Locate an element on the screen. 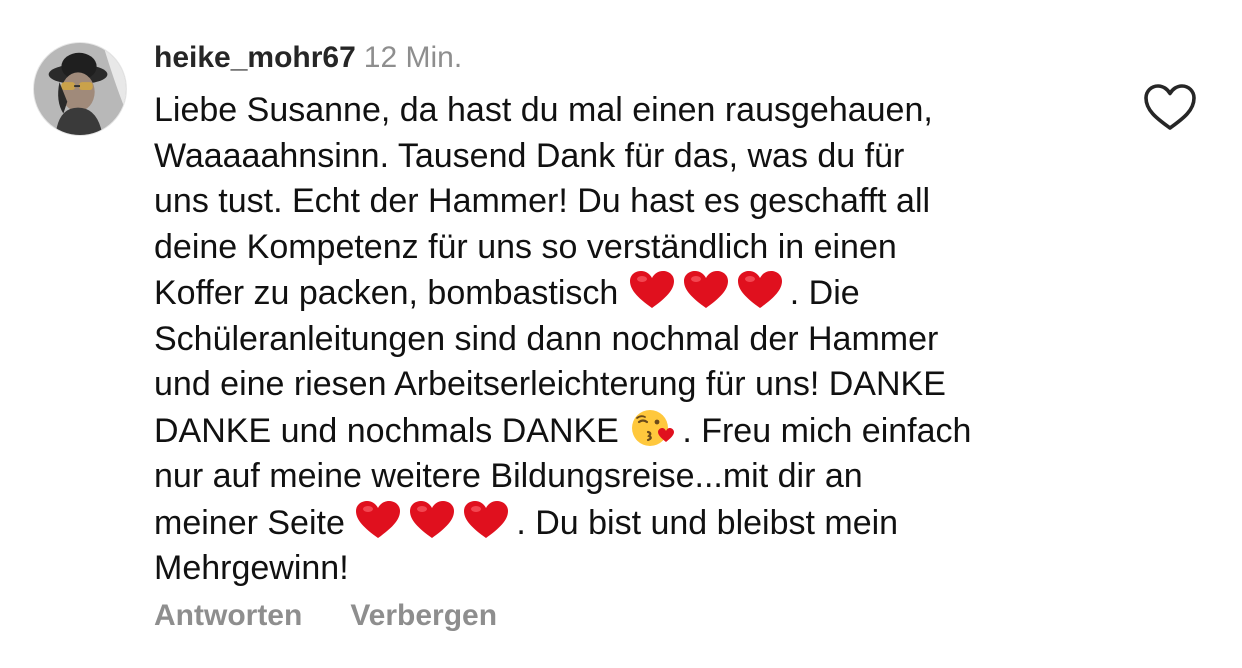 This screenshot has width=1242, height=668. comment-text-segment: . Die is located at coordinates (824, 293).